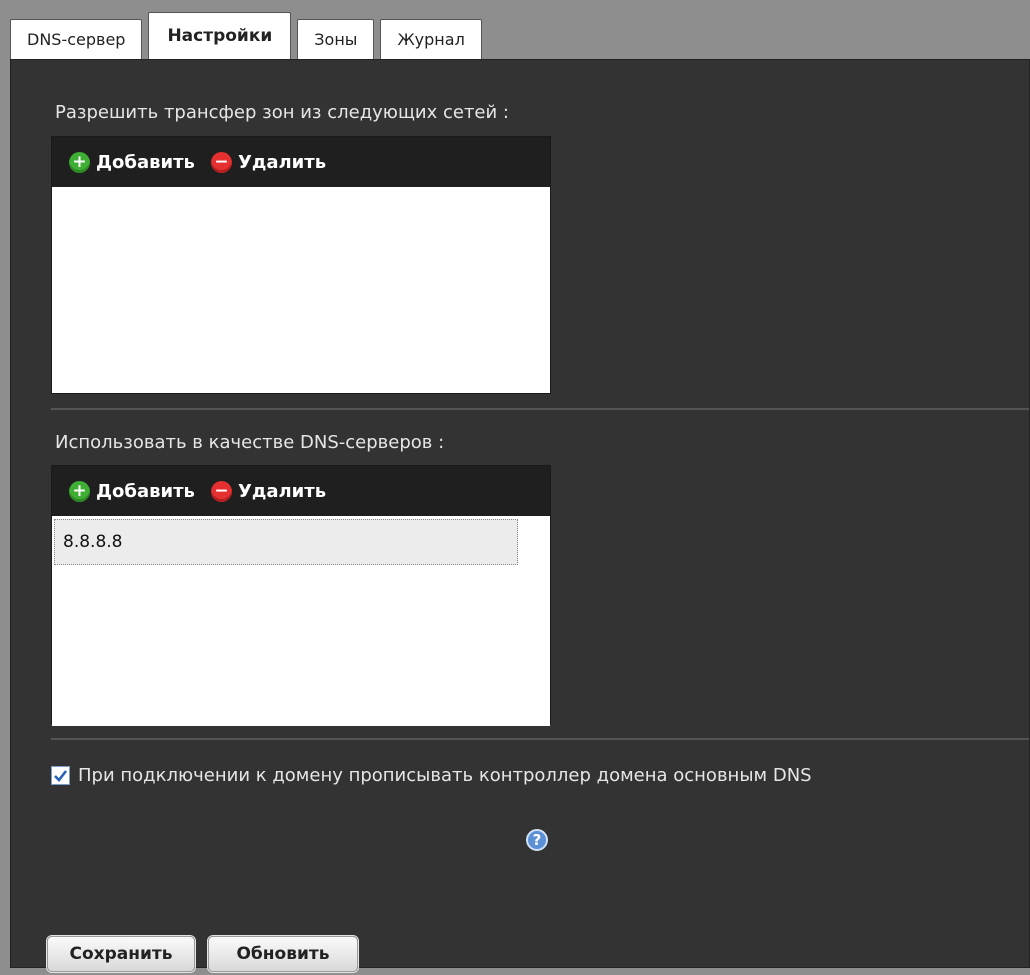  Describe the element at coordinates (537, 840) in the screenshot. I see `question-circle-icon: ?` at that location.